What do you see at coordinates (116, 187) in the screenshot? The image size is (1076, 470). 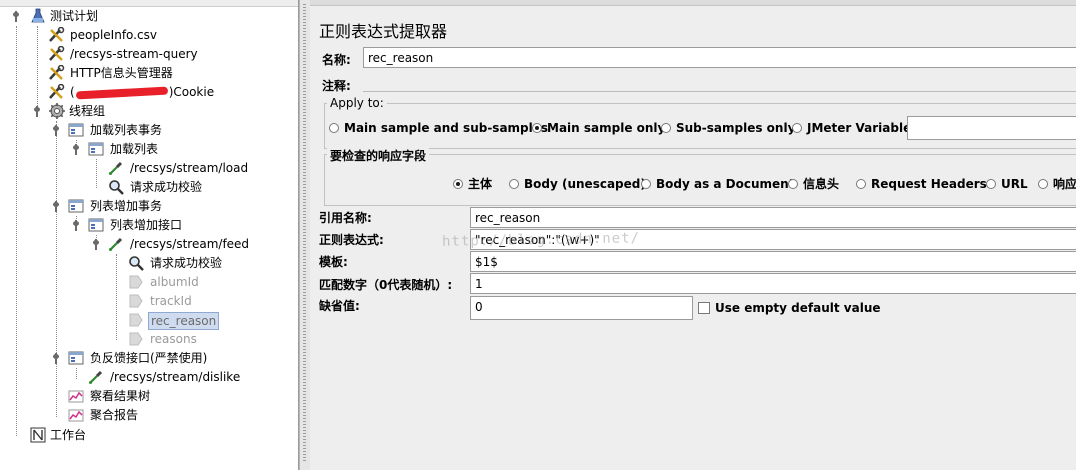 I see `assertion-magnifier-icon` at bounding box center [116, 187].